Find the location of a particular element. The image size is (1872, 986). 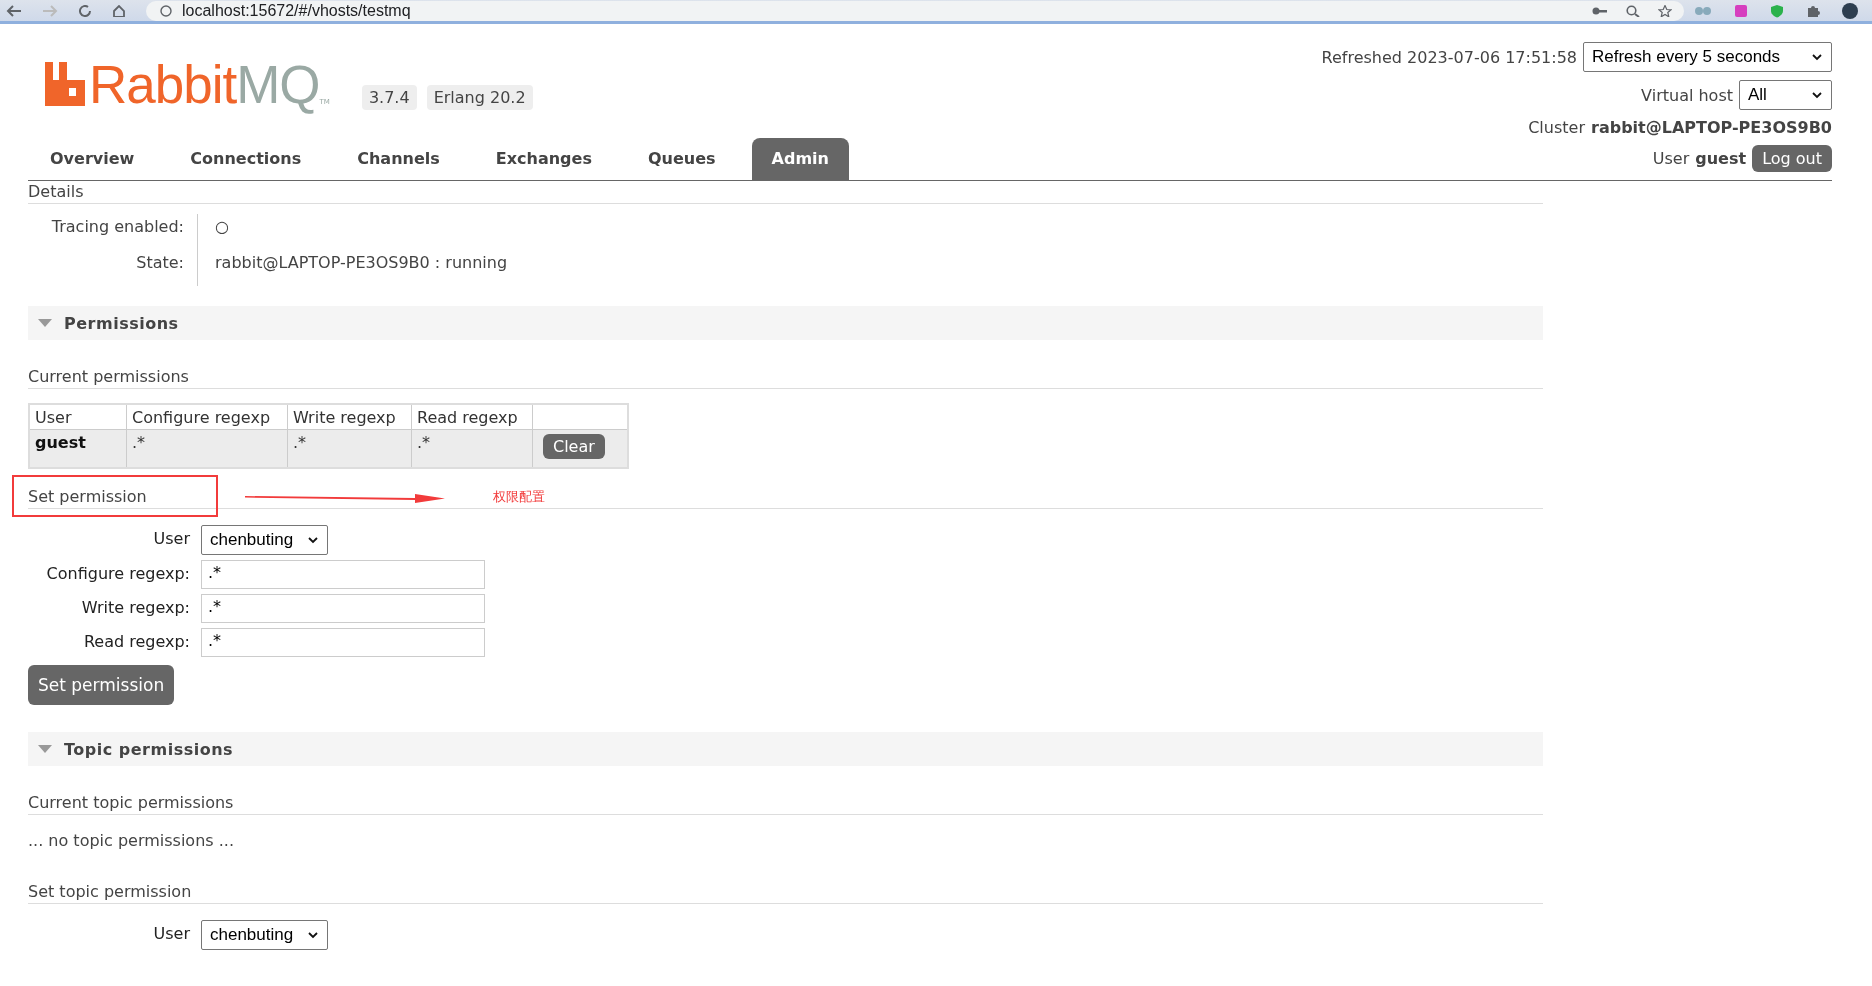

url-text: localhost:15672/#/vhosts/testmq is located at coordinates (297, 10).